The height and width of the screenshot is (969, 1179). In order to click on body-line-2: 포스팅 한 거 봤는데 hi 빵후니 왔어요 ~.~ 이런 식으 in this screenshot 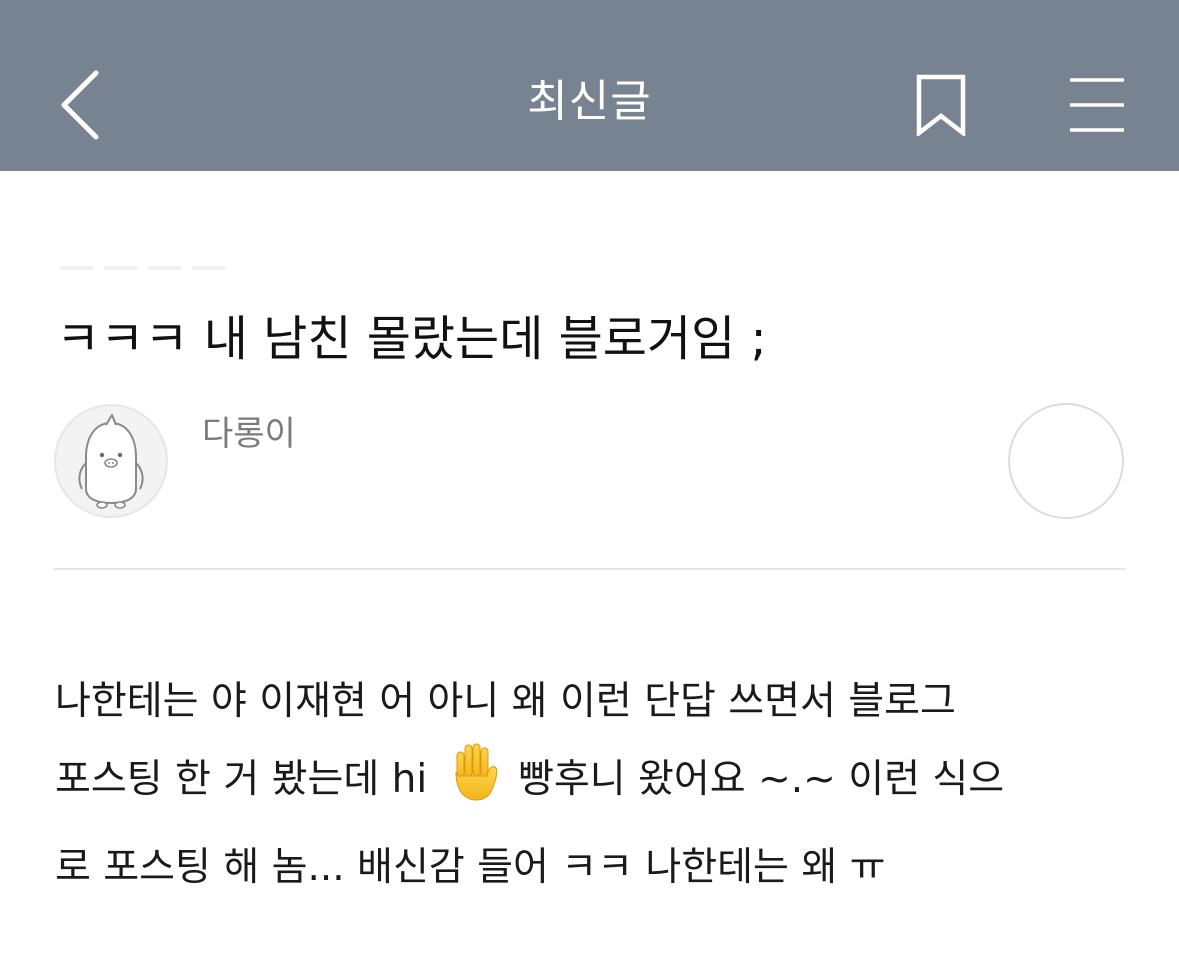, I will do `click(595, 785)`.